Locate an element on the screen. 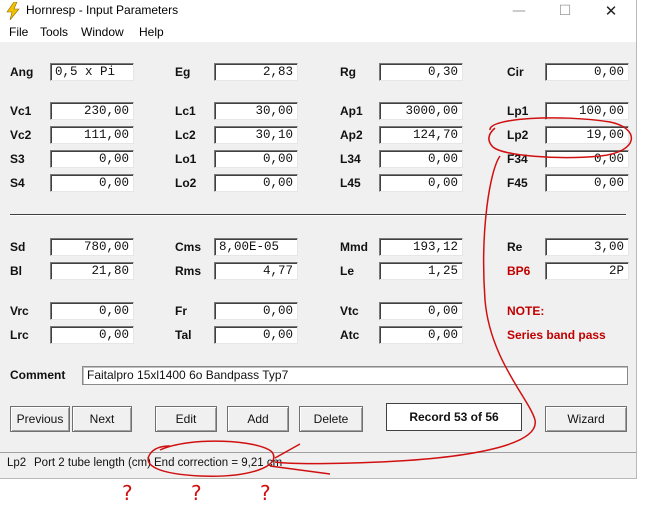  status-end-correction: End correction = 9,21 cm is located at coordinates (218, 463).